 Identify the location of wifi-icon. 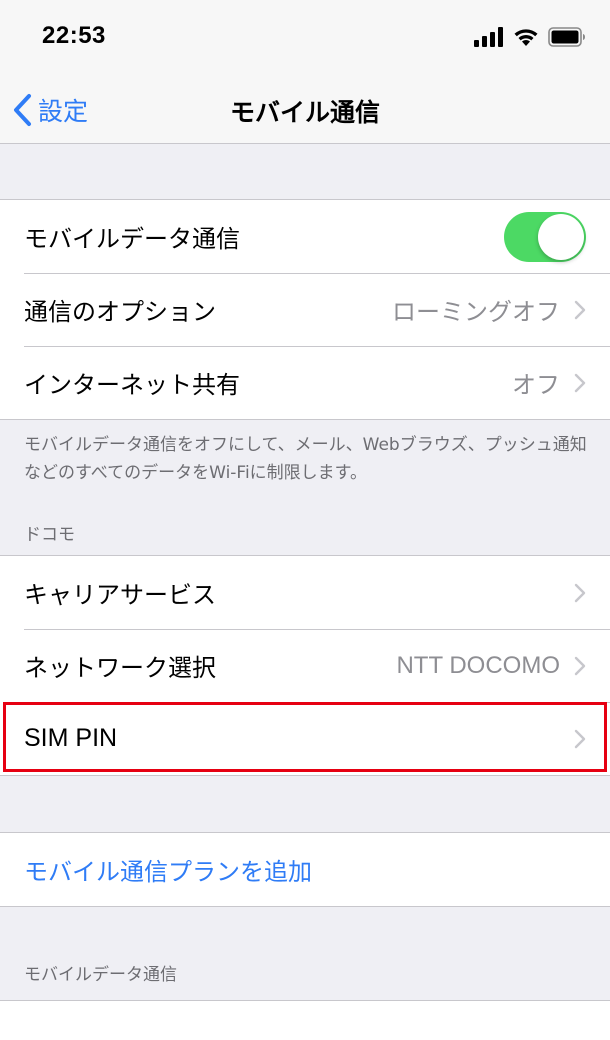
(526, 37).